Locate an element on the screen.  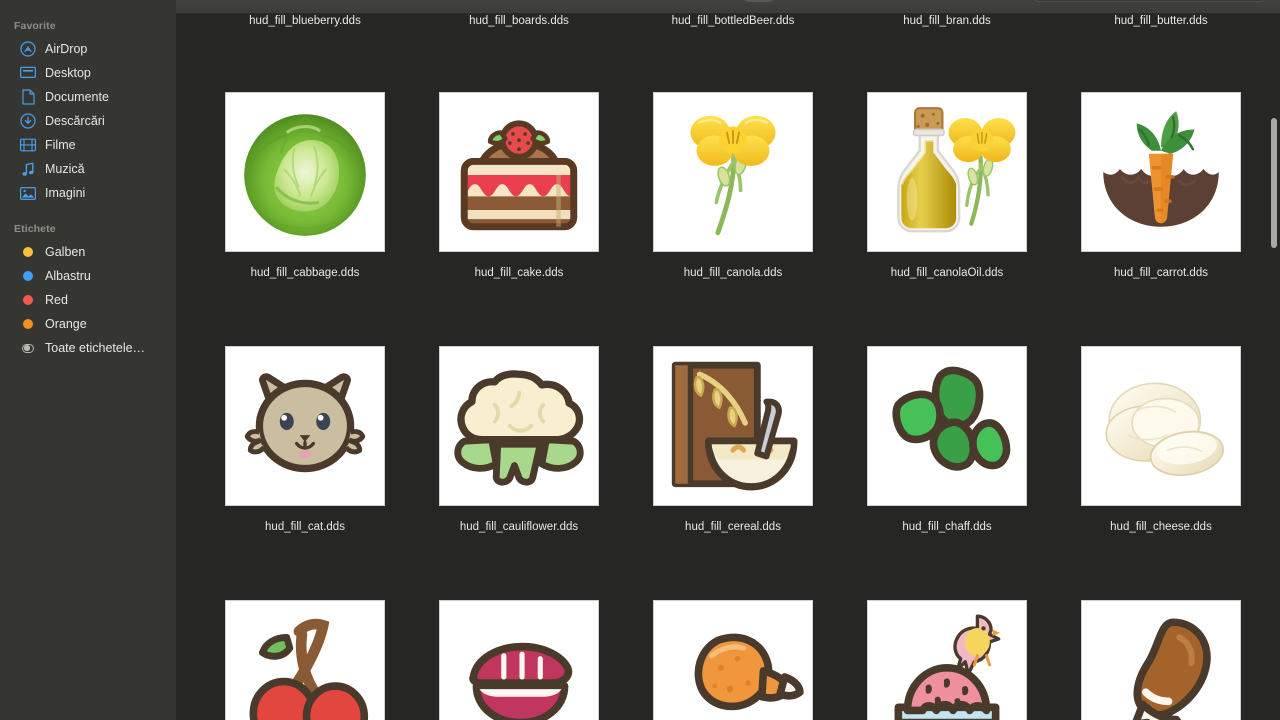
file-name: hud_fill_cake.dds is located at coordinates (519, 273).